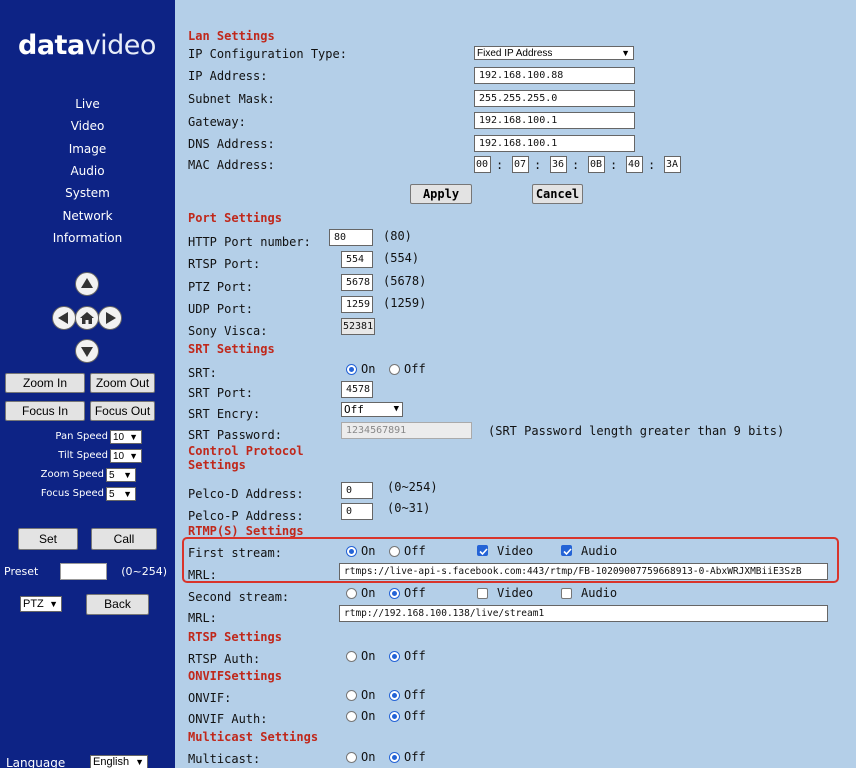 Image resolution: width=856 pixels, height=768 pixels. I want to click on lan-settings-title: Lan Settings, so click(231, 36).